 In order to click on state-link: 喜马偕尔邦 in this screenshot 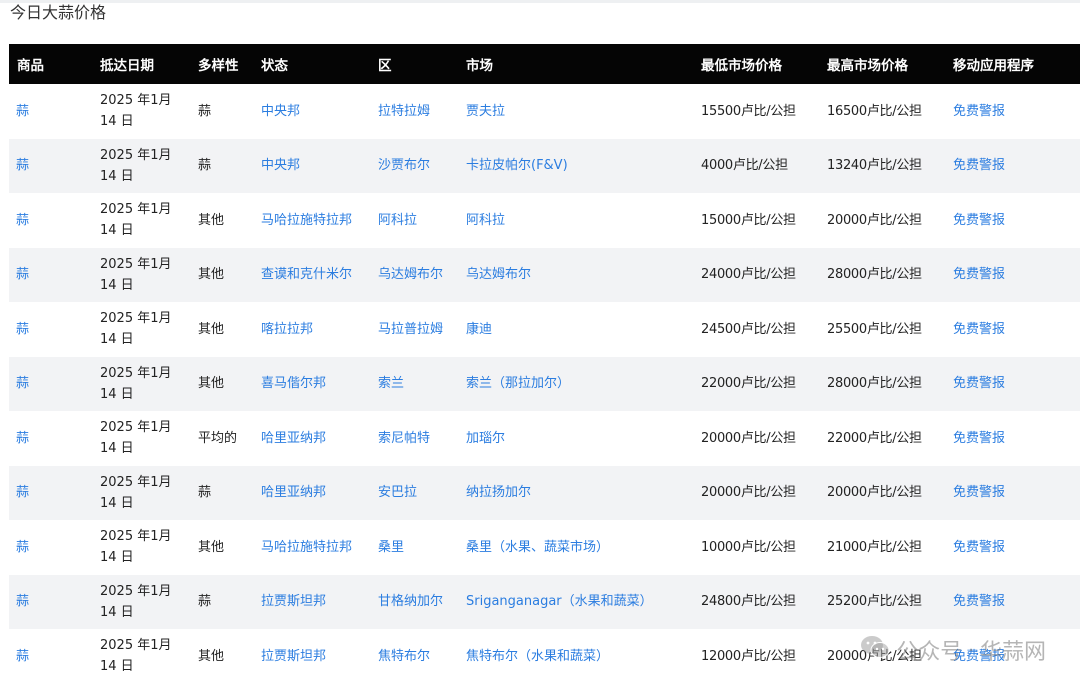, I will do `click(319, 384)`.